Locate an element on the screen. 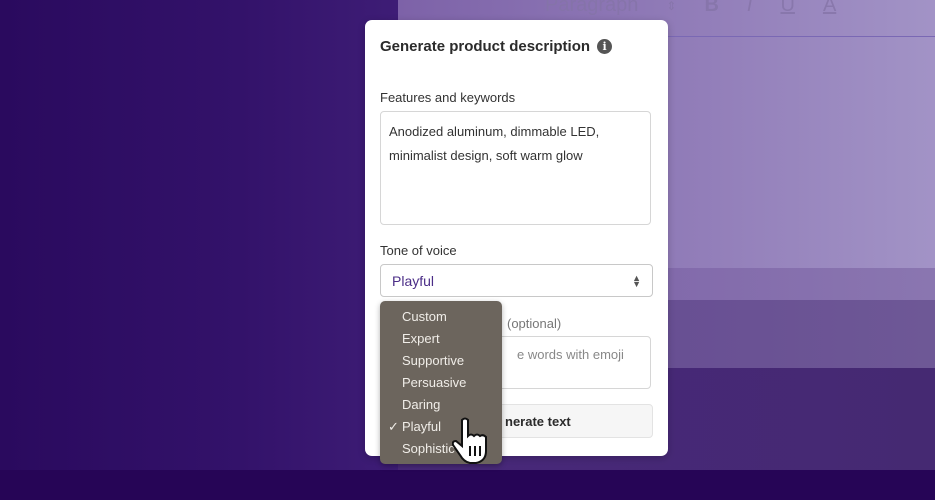  tone-select: Playful ▲ ▼ is located at coordinates (516, 280).